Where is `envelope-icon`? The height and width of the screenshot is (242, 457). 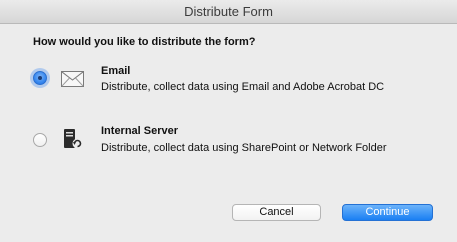 envelope-icon is located at coordinates (72, 79).